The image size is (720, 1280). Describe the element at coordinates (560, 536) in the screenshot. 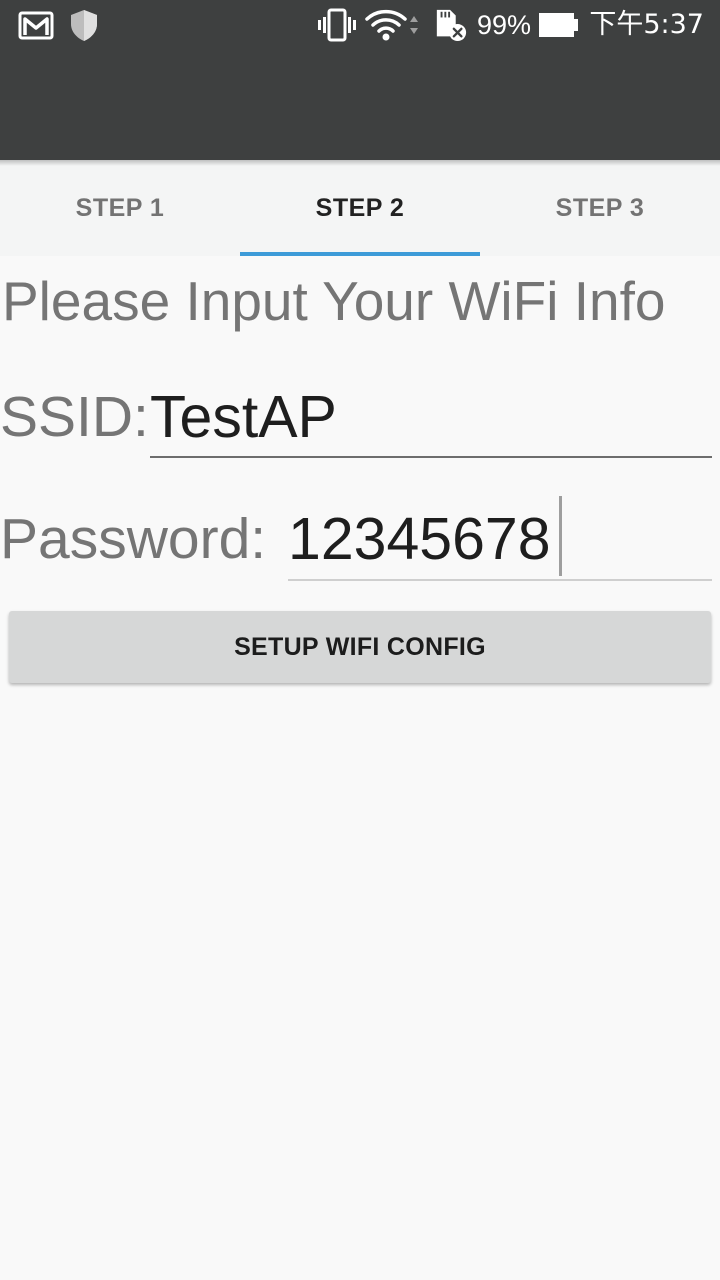

I see `text-cursor` at that location.